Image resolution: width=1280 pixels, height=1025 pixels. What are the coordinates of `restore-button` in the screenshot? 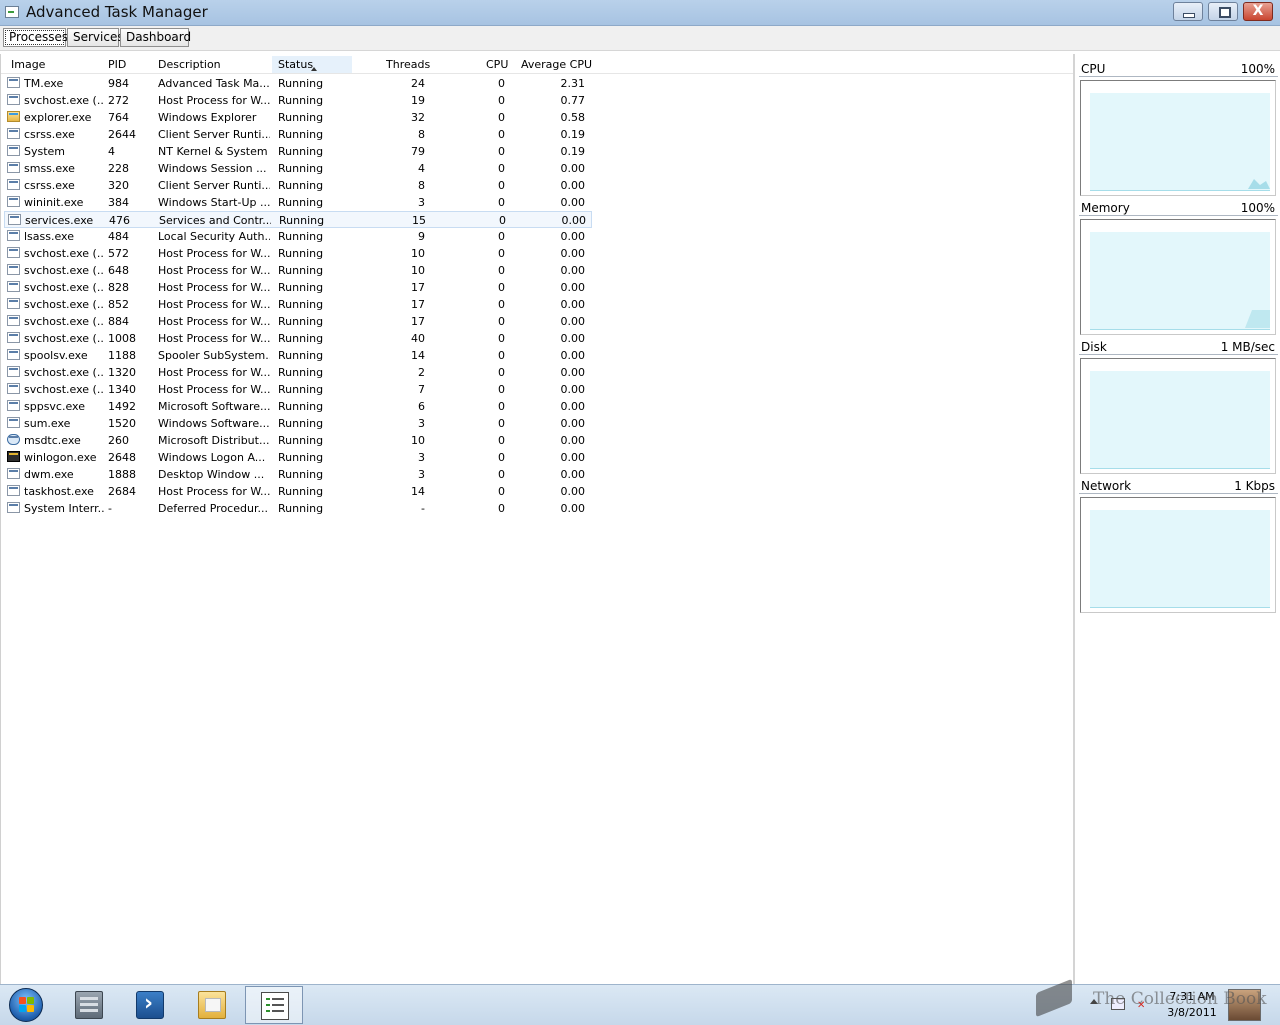 It's located at (1223, 11).